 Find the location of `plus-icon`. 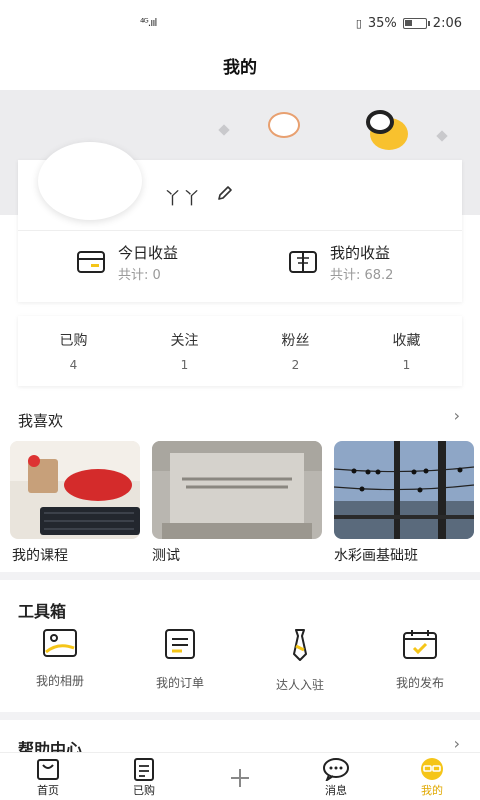

plus-icon is located at coordinates (240, 778).